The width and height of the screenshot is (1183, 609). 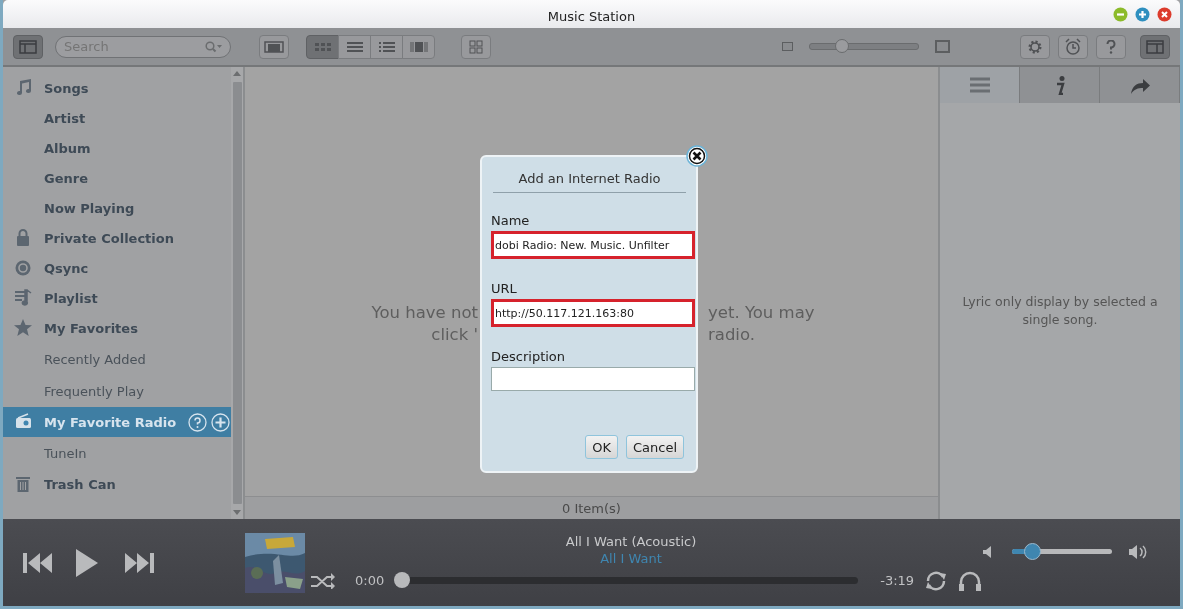 I want to click on sidebar-item: Trash Can, so click(x=117, y=484).